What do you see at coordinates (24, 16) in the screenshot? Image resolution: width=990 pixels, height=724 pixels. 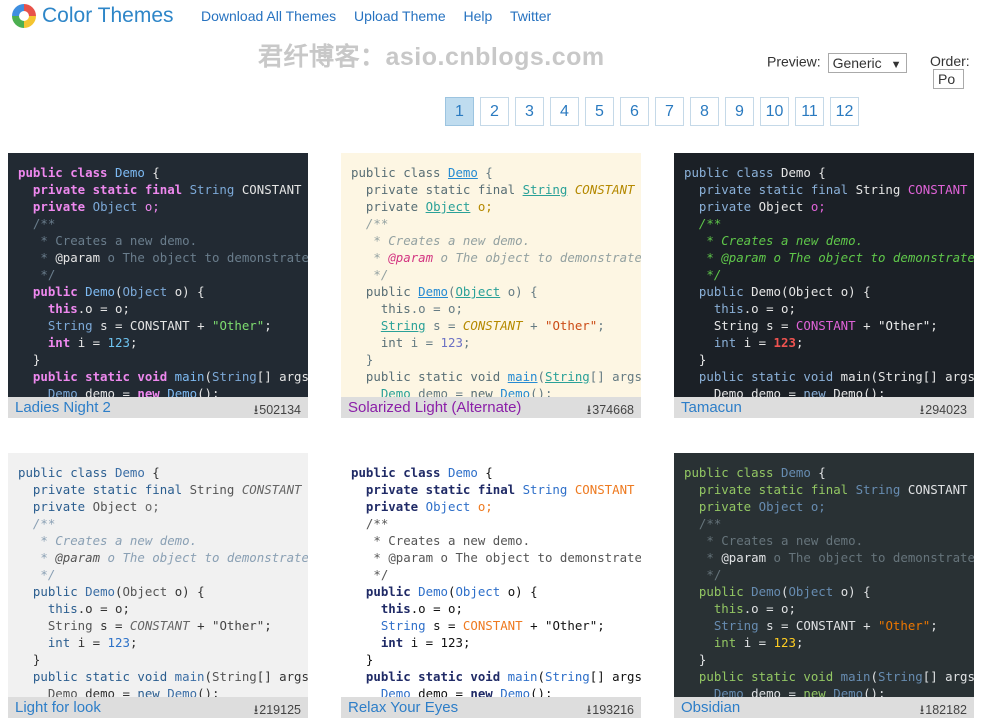 I see `color-wheel-logo-icon` at bounding box center [24, 16].